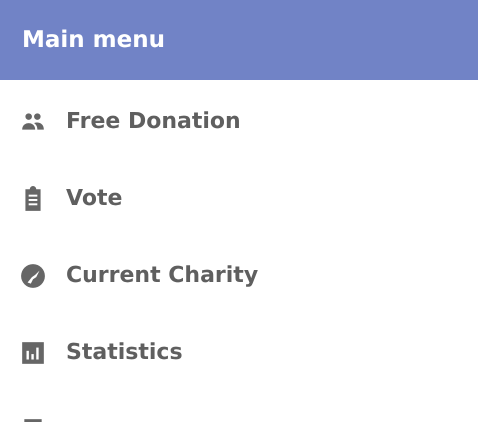 The image size is (478, 422). I want to click on menu-label: Current Charity, so click(162, 275).